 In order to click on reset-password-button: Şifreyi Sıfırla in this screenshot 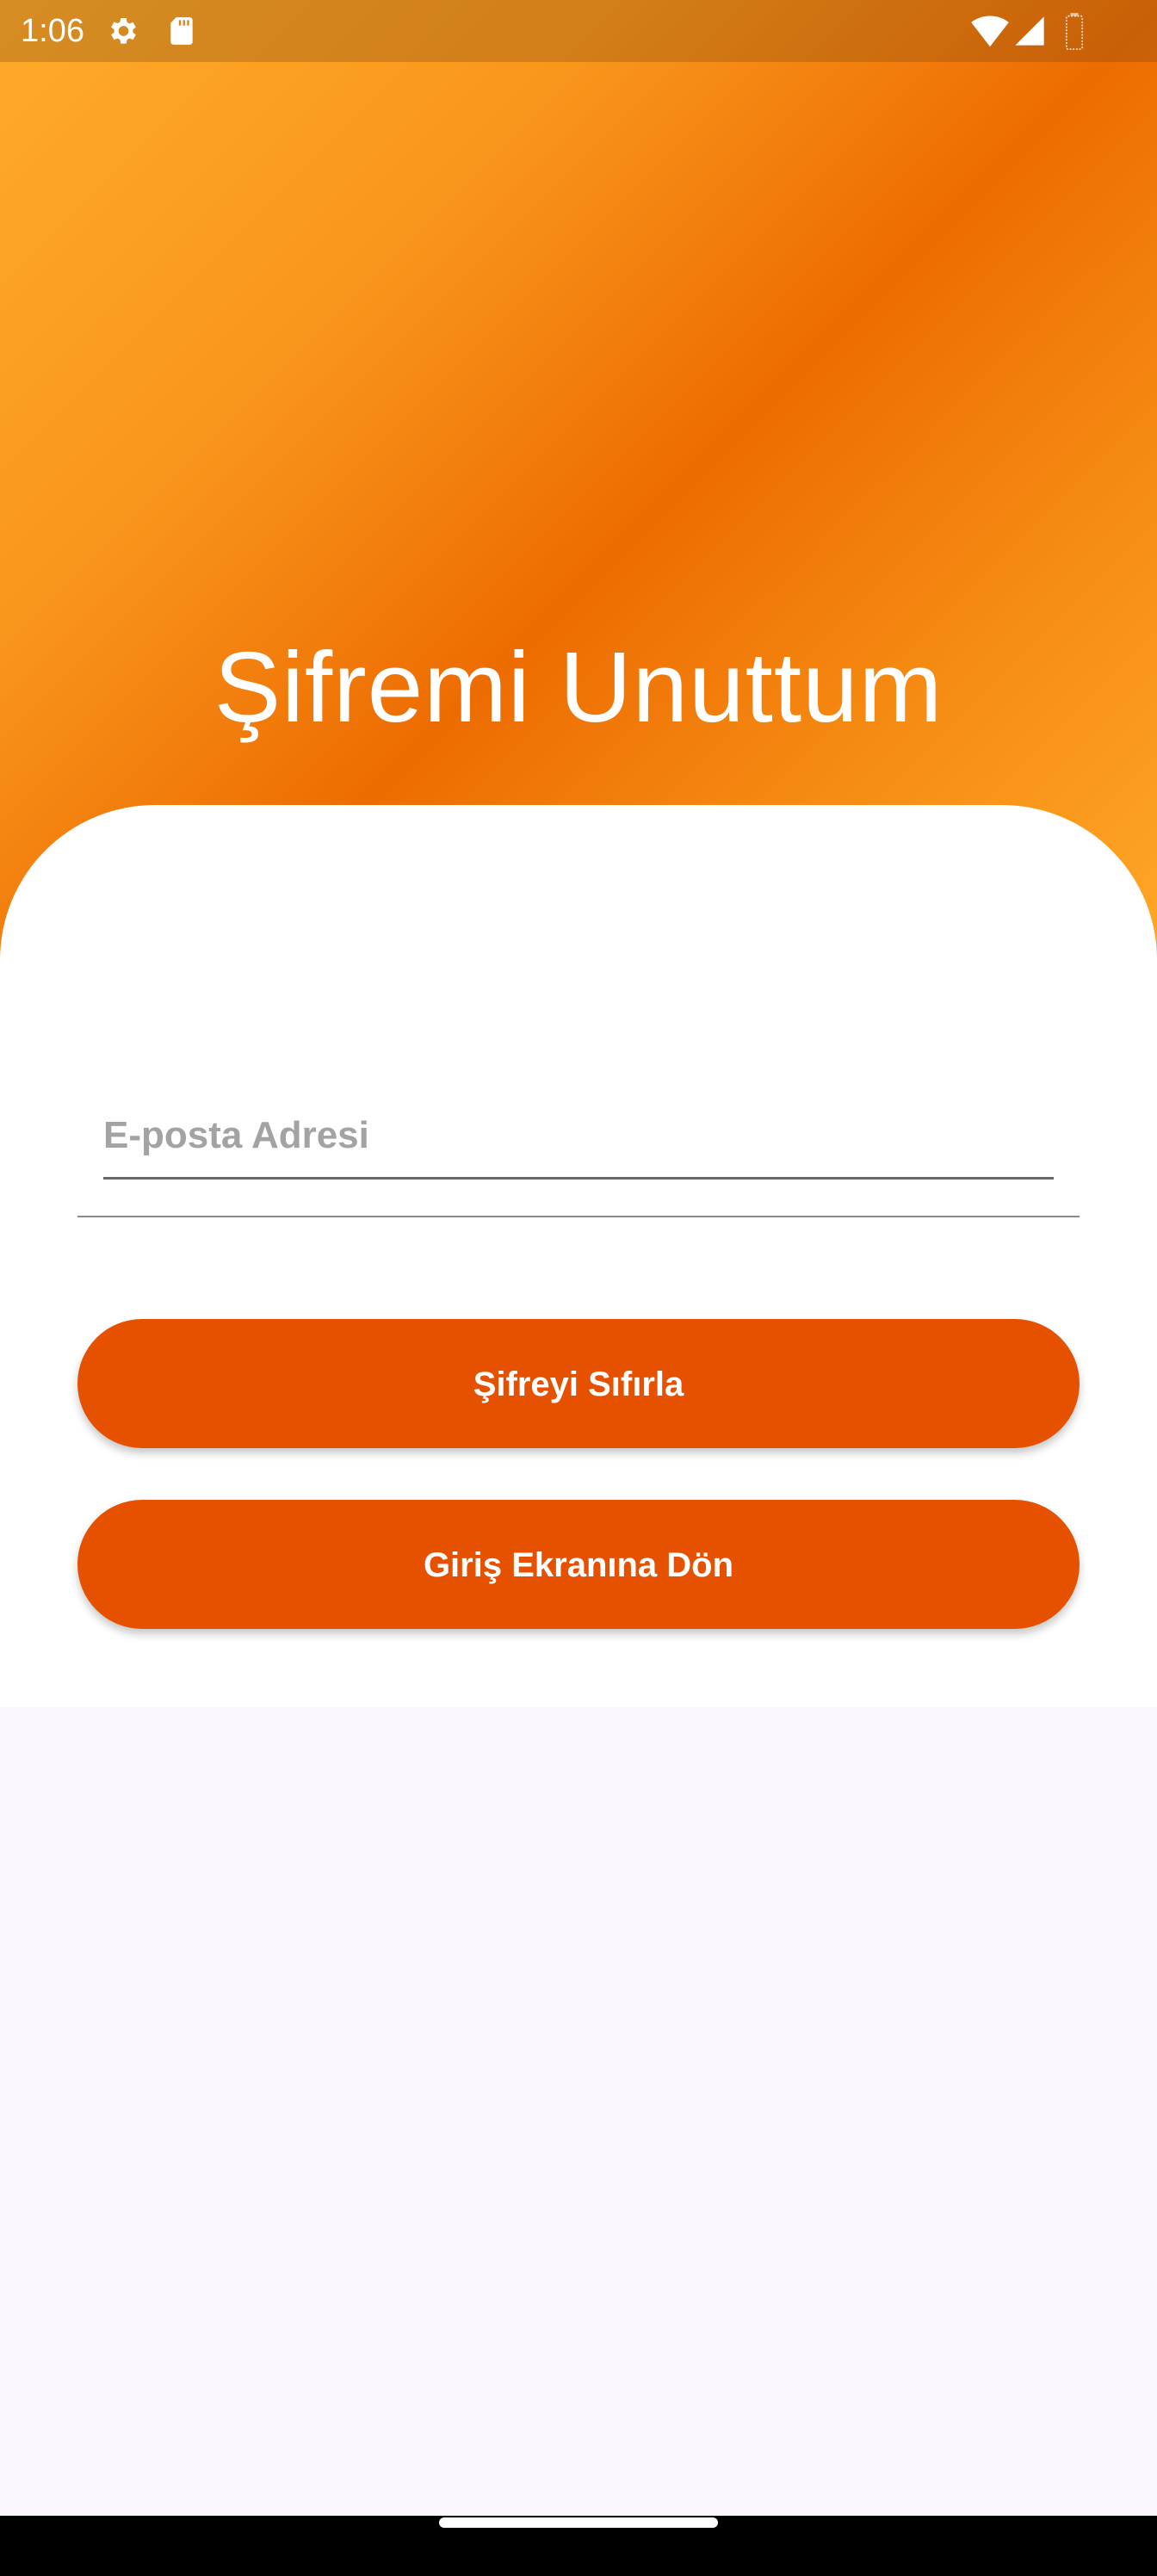, I will do `click(579, 1384)`.